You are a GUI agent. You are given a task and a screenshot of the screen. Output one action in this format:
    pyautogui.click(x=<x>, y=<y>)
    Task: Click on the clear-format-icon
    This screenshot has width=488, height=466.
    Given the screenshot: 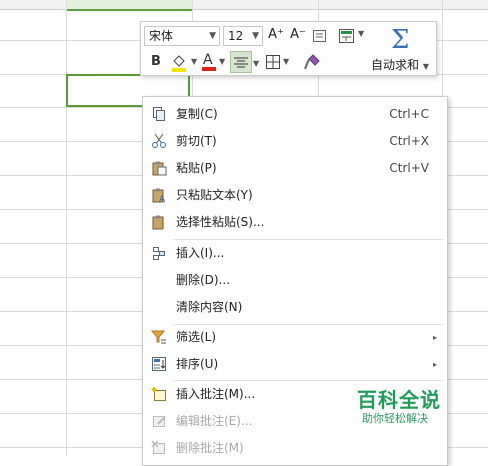 What is the action you would take?
    pyautogui.click(x=319, y=36)
    